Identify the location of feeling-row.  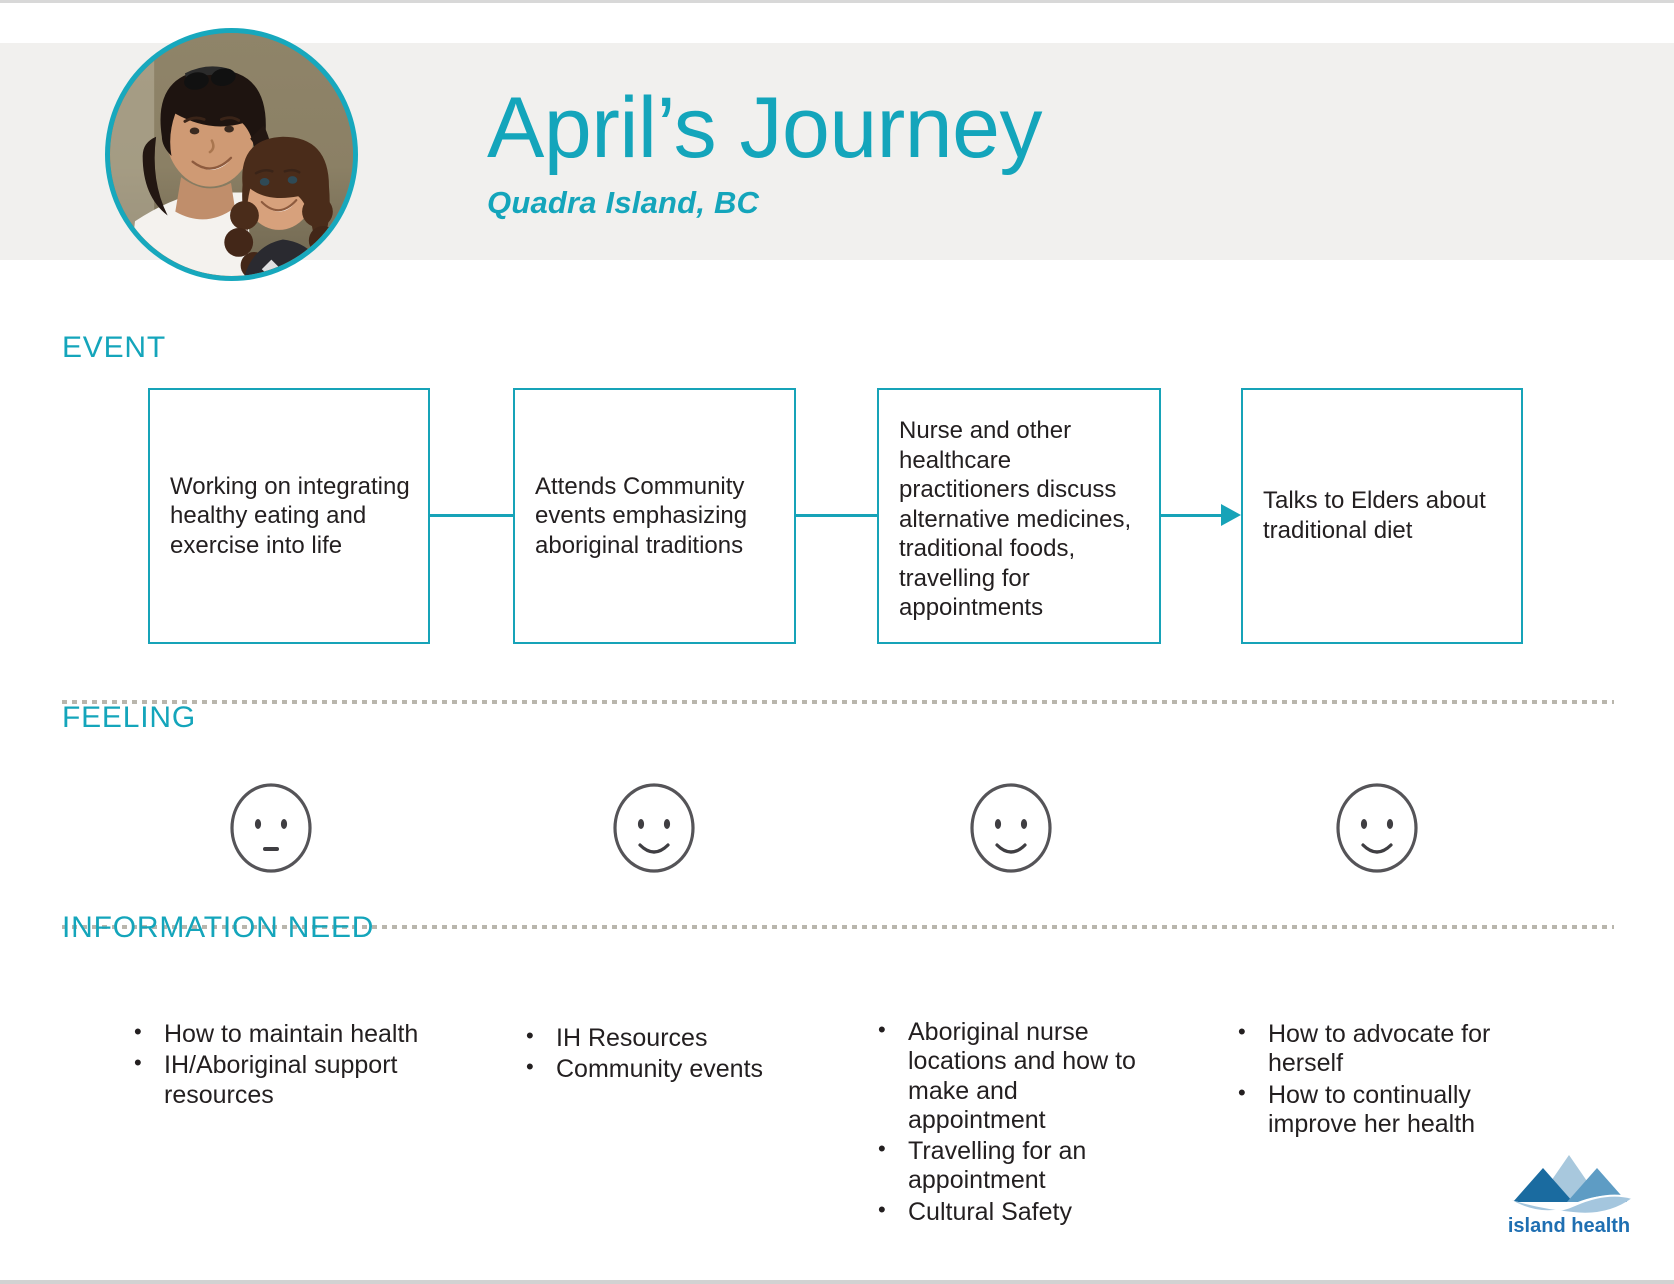
(837, 832).